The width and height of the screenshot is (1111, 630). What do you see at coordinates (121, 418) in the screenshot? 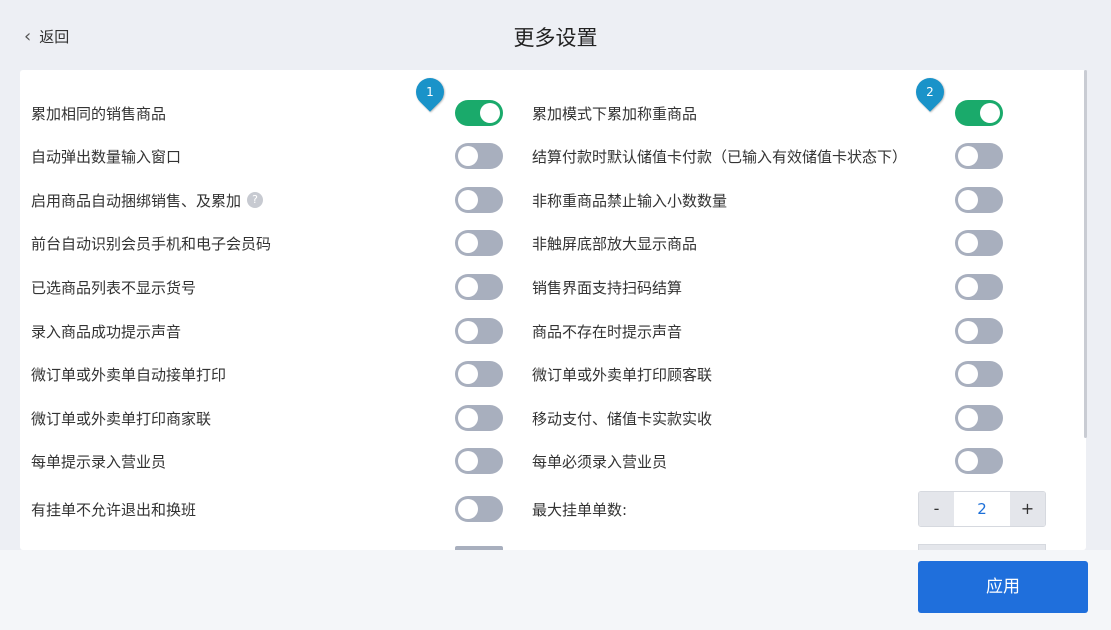
I see `setting-label: 微订单或外卖单打印商家联` at bounding box center [121, 418].